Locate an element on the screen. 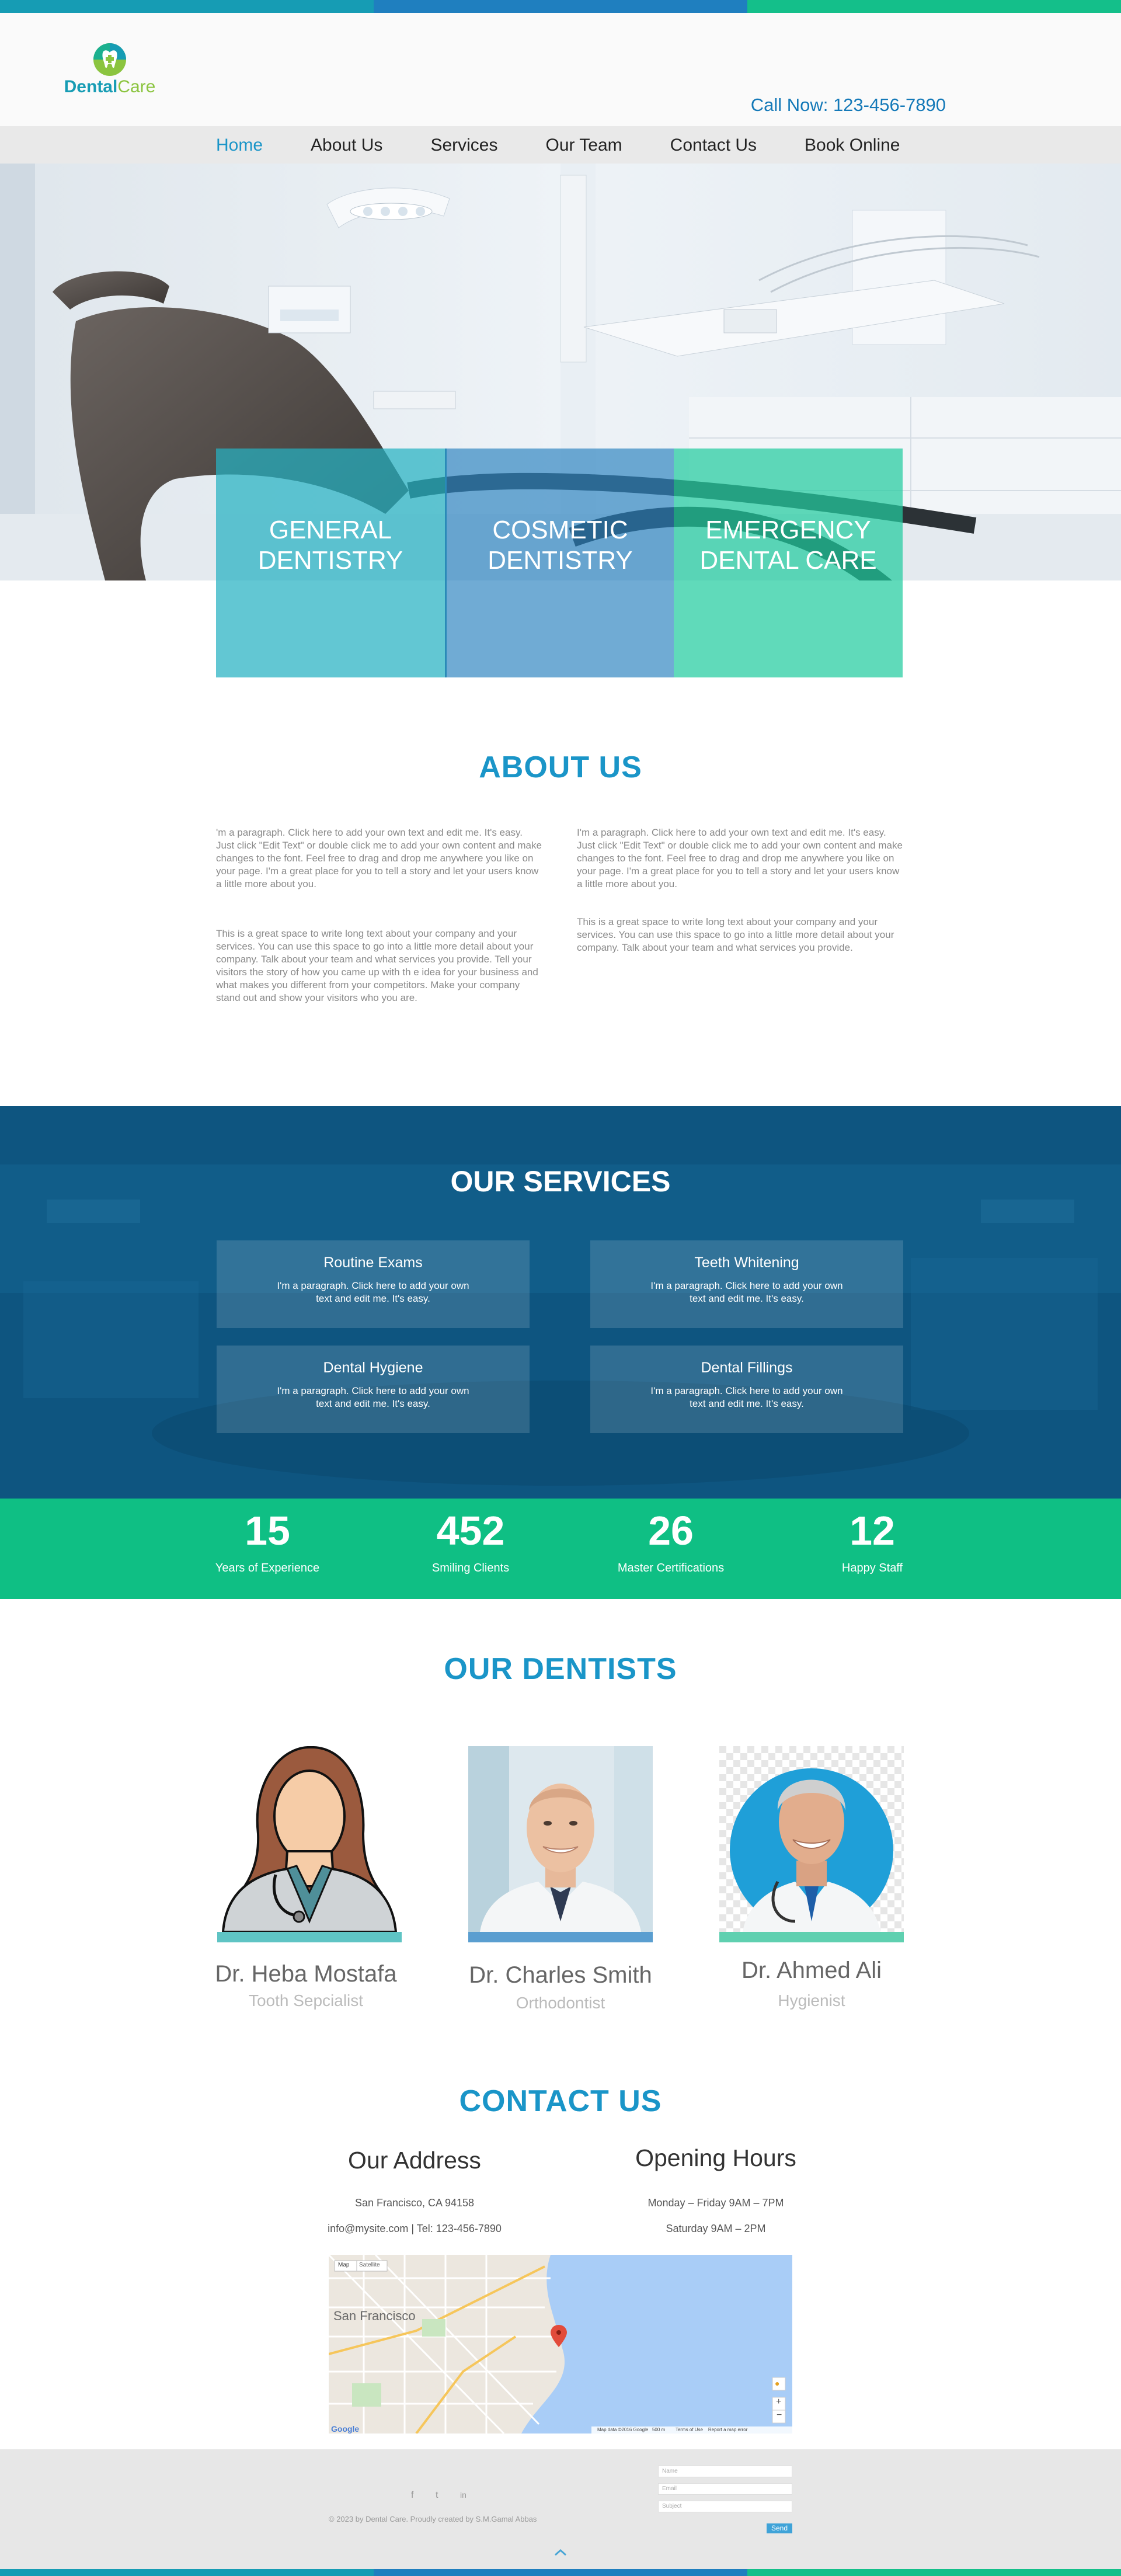 Image resolution: width=1121 pixels, height=2576 pixels. cosmetic-dentistry-box: COSMETIC DENTISTRY is located at coordinates (559, 563).